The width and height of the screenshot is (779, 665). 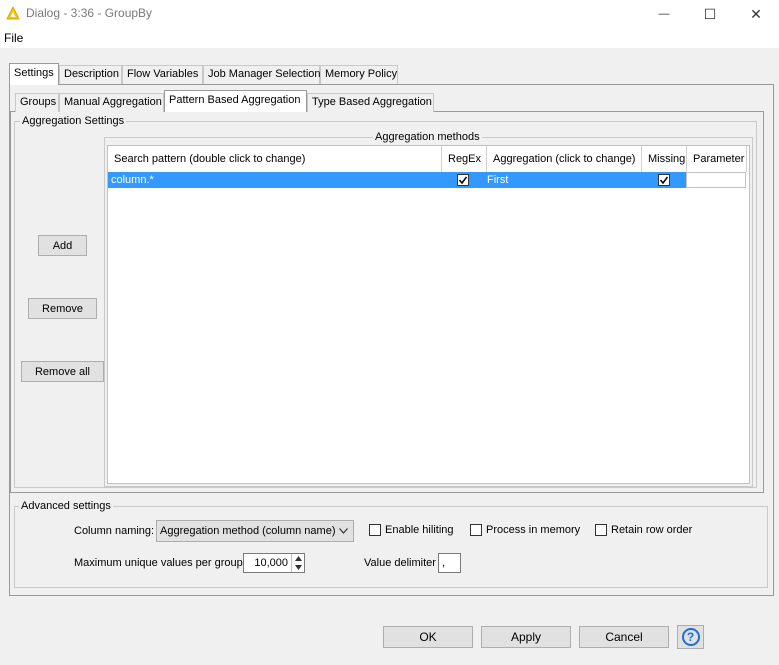 I want to click on max-unique-values-input, so click(x=267, y=563).